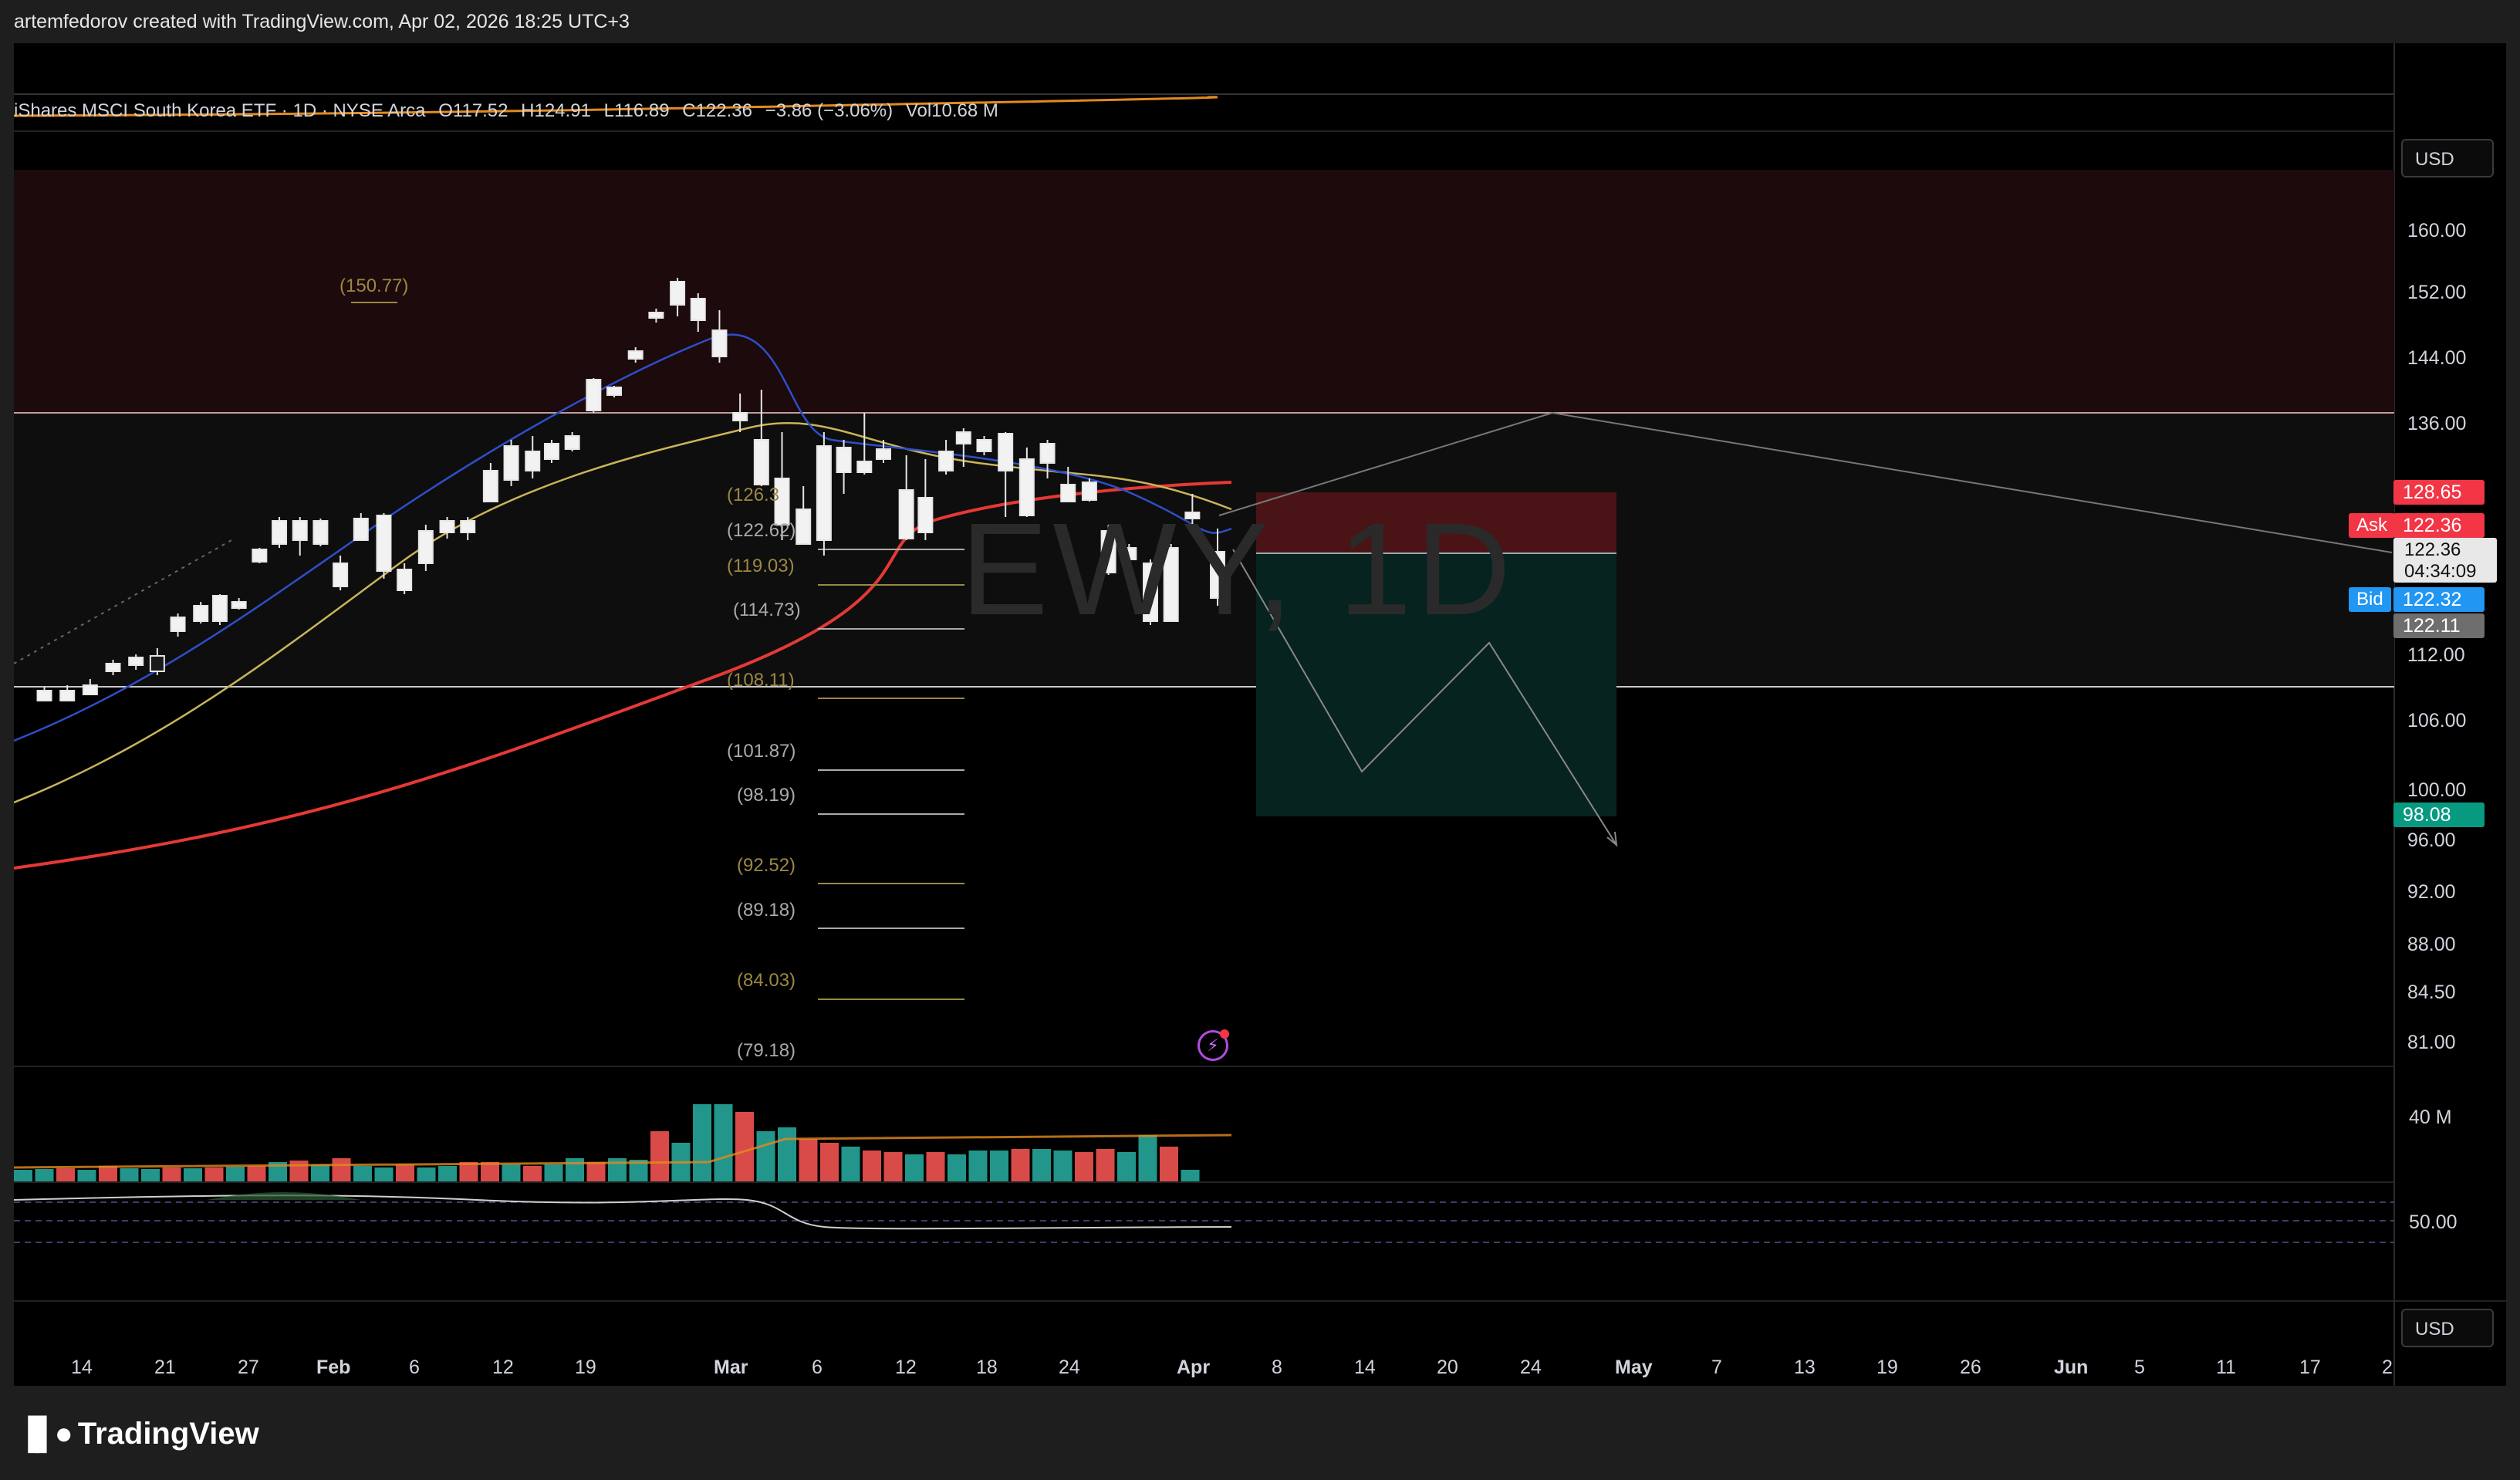 The height and width of the screenshot is (1480, 2520). I want to click on price-axis-tick: 96.00, so click(2431, 840).